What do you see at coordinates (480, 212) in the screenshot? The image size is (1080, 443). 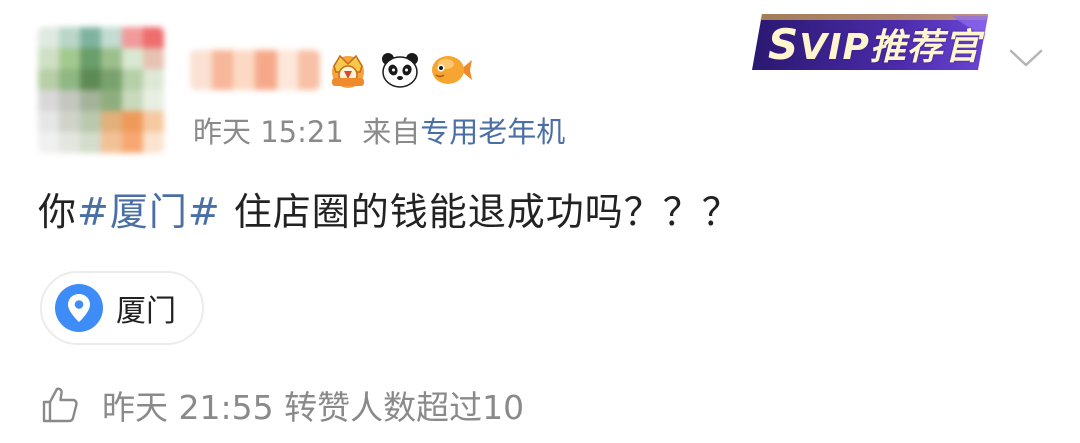 I see `post-text-body: 住店圈的钱能退成功吗？？？` at bounding box center [480, 212].